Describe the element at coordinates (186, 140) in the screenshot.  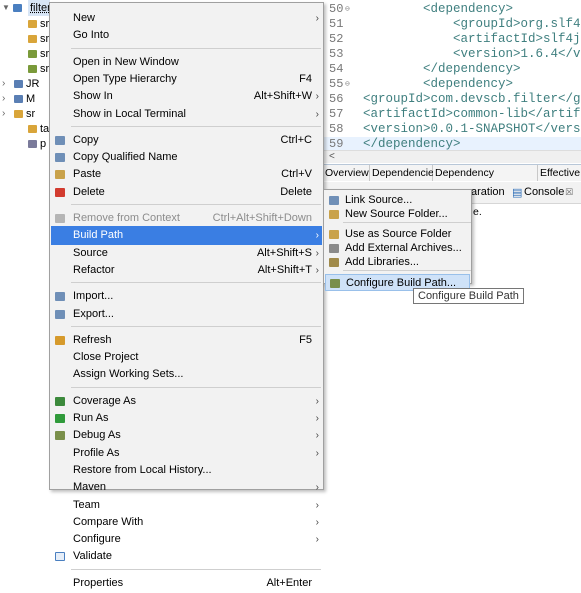
I see `menu-item-copy: Copy Ctrl+C` at that location.